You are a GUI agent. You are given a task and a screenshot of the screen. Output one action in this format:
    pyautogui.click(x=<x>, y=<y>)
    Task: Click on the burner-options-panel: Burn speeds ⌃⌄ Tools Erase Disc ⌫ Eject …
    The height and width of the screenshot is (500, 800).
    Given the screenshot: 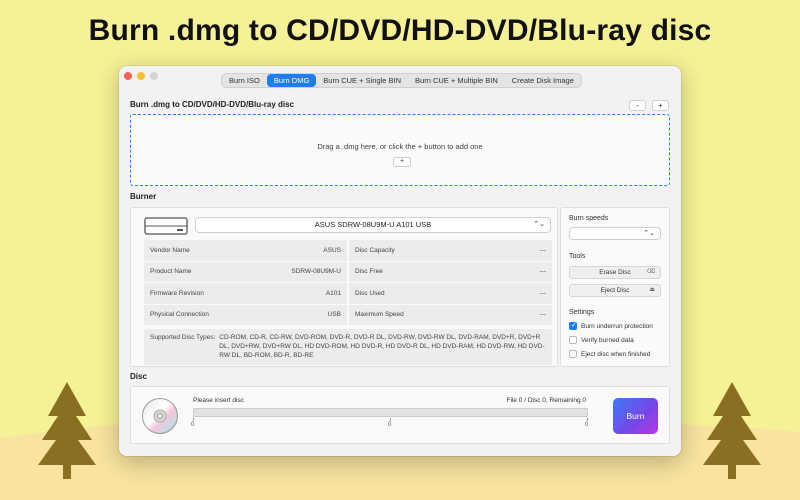 What is the action you would take?
    pyautogui.click(x=615, y=287)
    